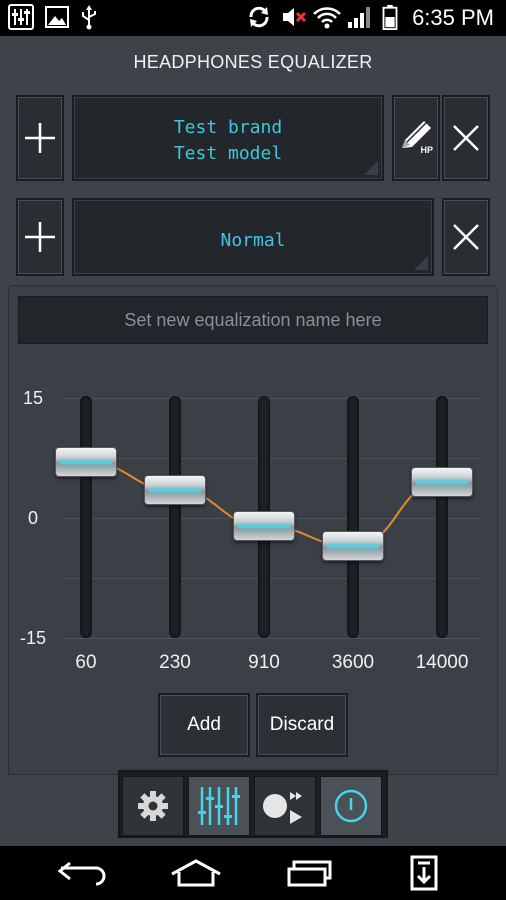  I want to click on power-button, so click(351, 806).